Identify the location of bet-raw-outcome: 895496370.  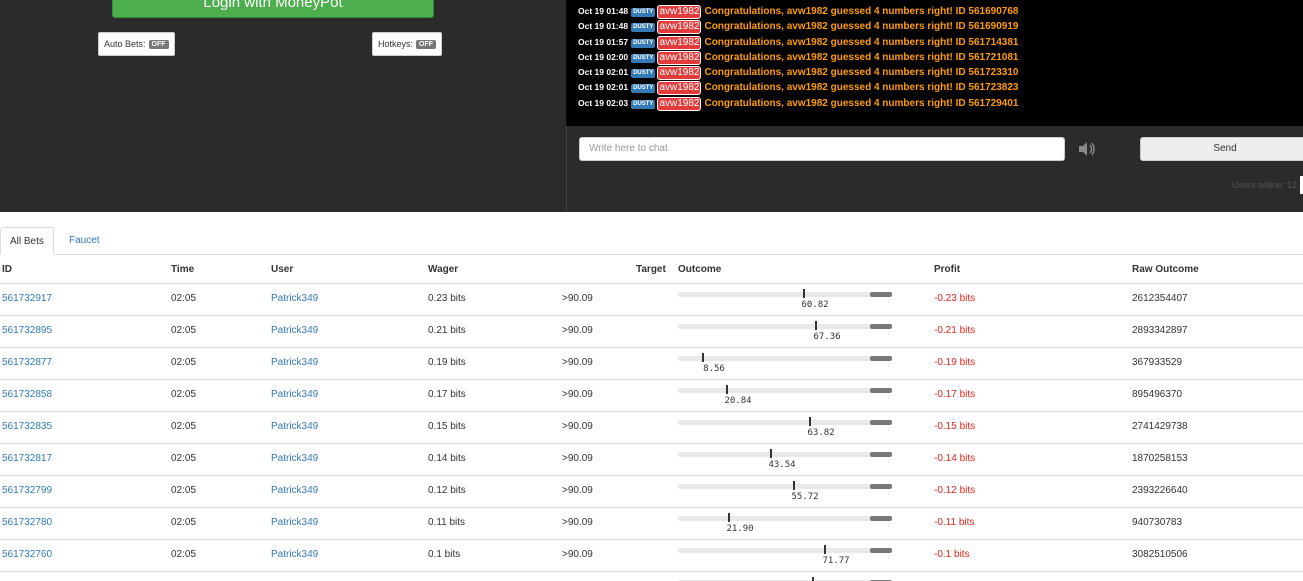
(1157, 394).